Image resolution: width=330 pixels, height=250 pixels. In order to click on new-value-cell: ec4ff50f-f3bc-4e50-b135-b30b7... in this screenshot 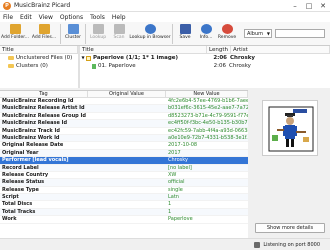, I will do `click(208, 123)`.